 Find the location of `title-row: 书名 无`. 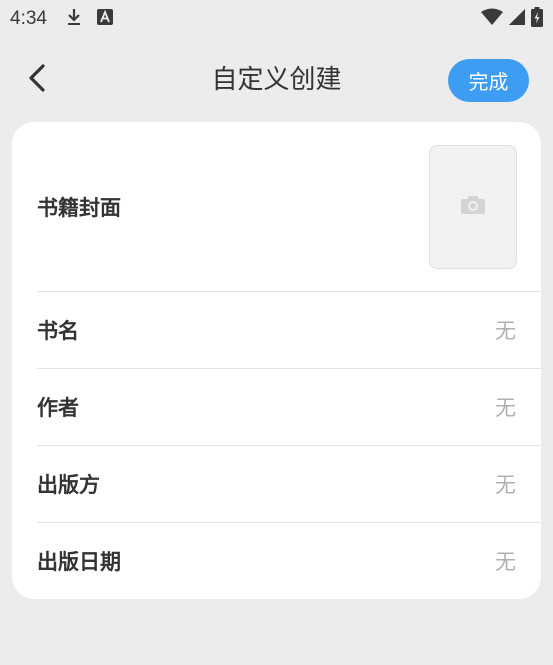

title-row: 书名 无 is located at coordinates (289, 330).